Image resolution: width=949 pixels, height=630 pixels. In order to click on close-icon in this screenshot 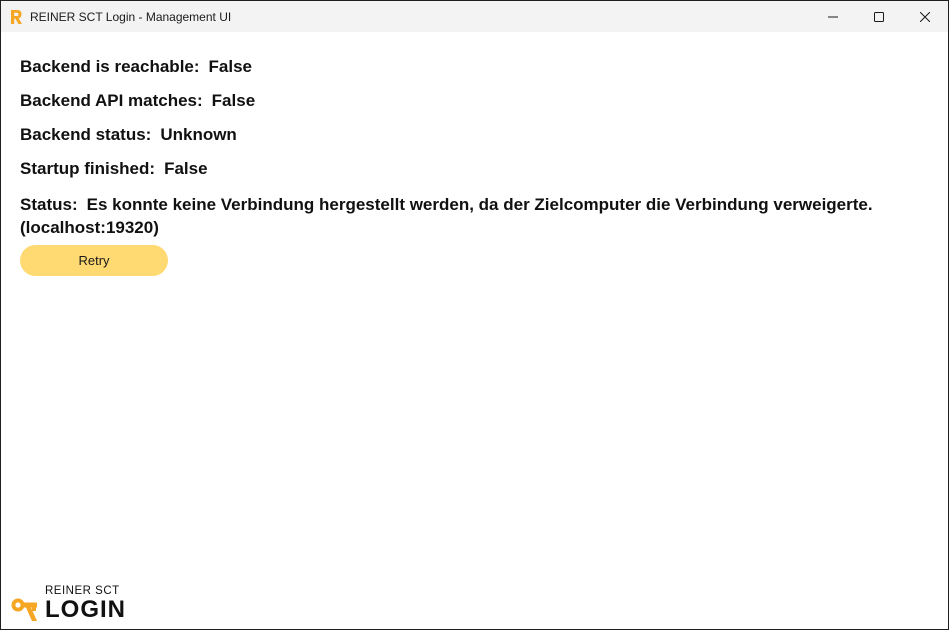, I will do `click(925, 16)`.